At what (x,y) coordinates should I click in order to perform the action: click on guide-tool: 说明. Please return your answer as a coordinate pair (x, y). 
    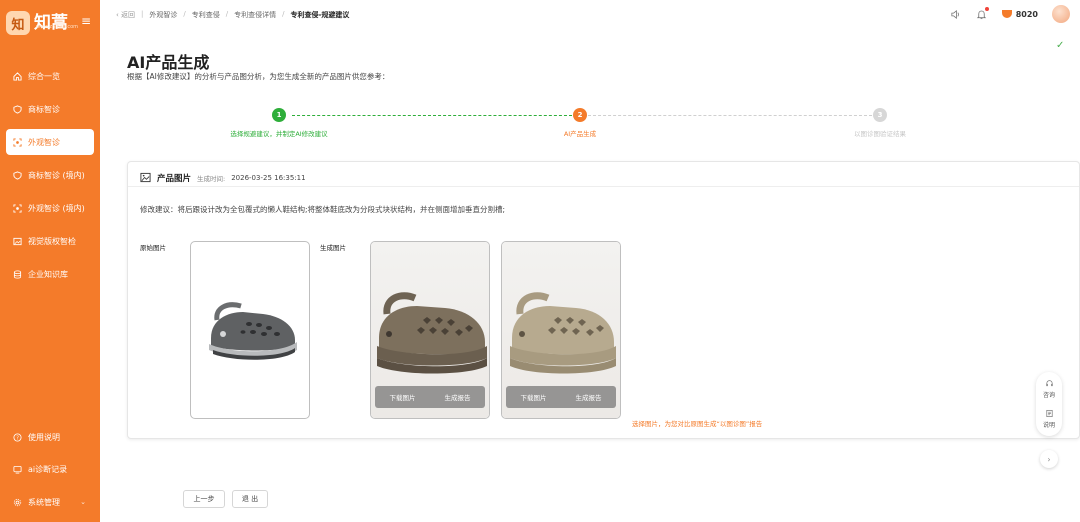
    Looking at the image, I should click on (1049, 418).